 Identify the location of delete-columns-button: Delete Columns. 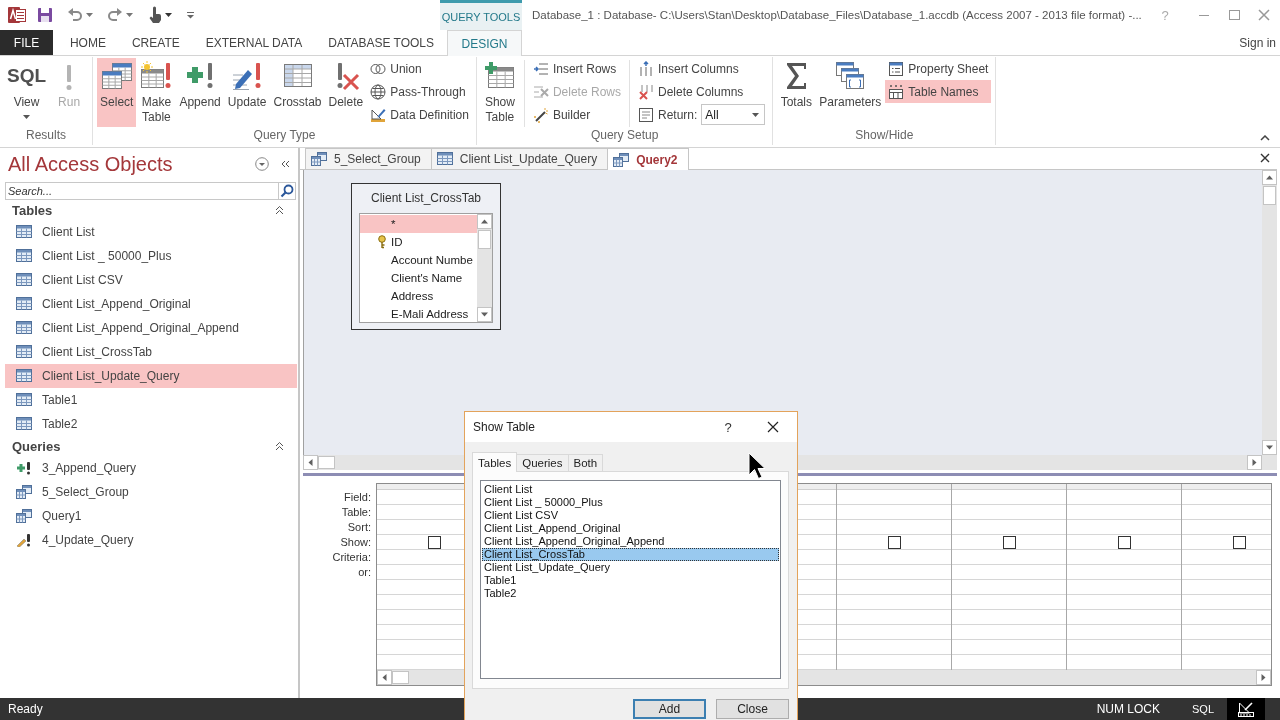
(701, 91).